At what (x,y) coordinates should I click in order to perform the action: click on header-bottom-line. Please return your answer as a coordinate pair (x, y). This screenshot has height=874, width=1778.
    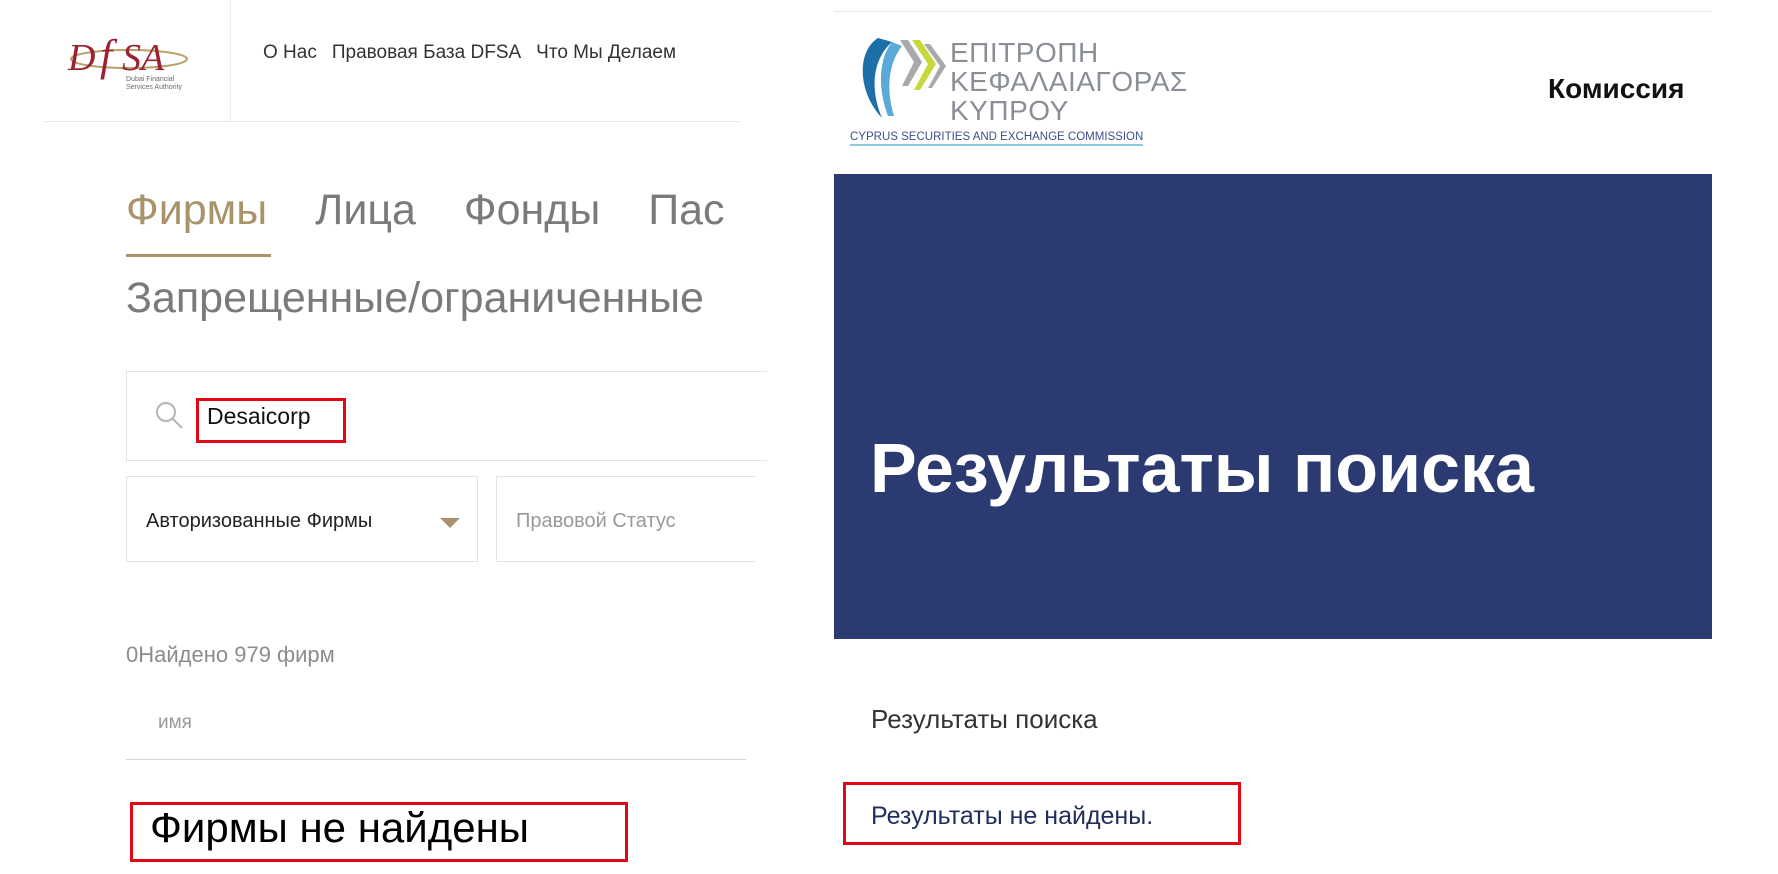
    Looking at the image, I should click on (392, 121).